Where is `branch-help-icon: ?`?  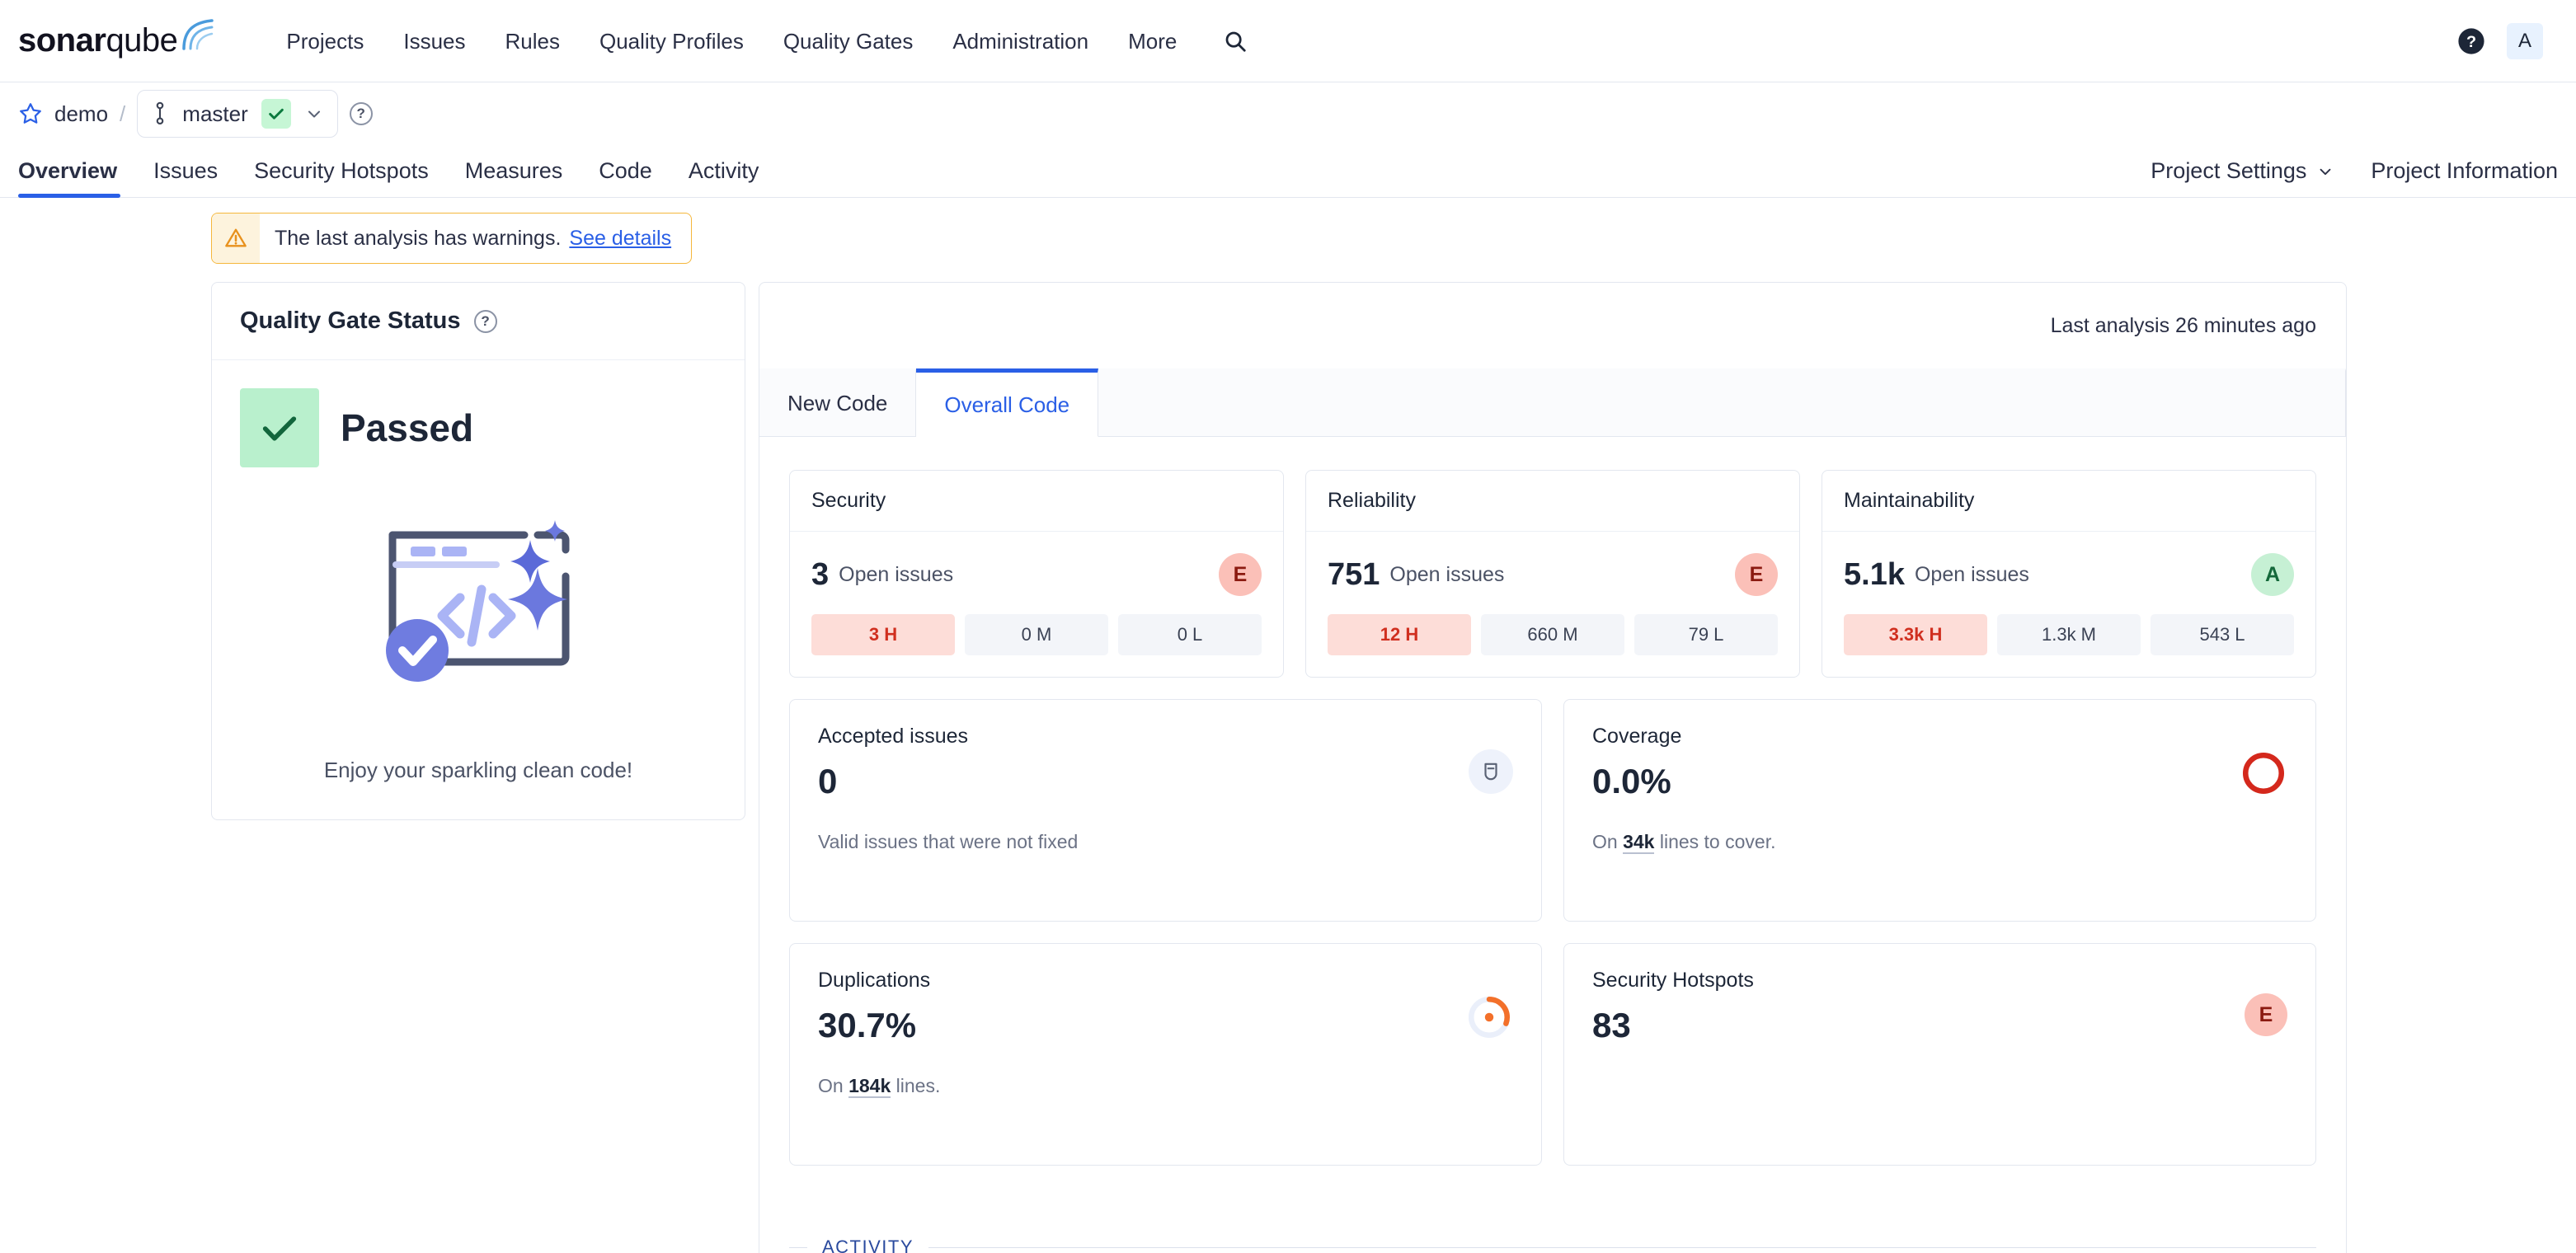
branch-help-icon: ? is located at coordinates (361, 113).